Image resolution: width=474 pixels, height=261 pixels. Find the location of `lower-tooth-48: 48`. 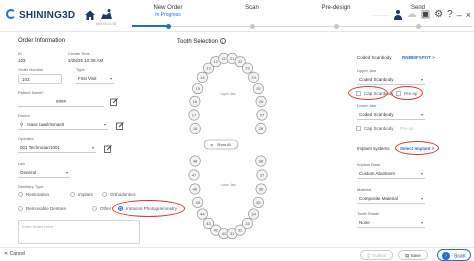

lower-tooth-48: 48 is located at coordinates (195, 161).